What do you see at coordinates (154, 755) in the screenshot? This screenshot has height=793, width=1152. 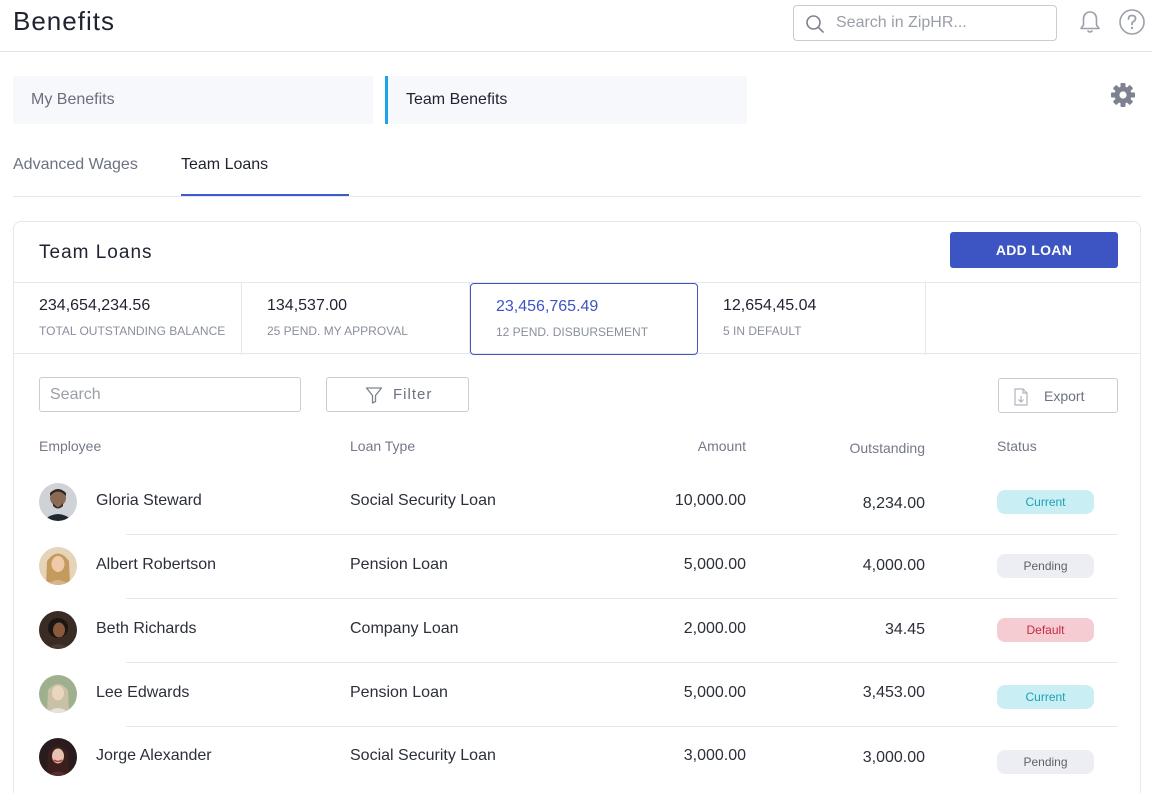 I see `employee-name: Jorge Alexander` at bounding box center [154, 755].